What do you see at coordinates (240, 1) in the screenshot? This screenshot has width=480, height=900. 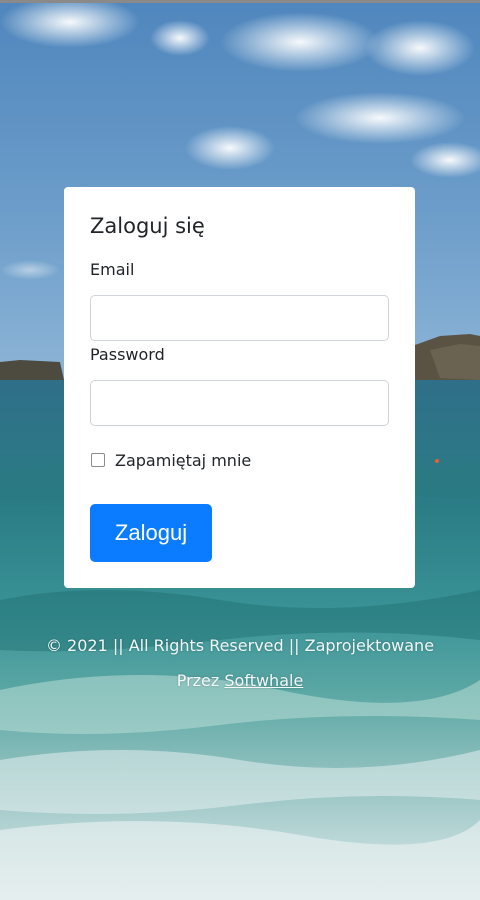 I see `top-border` at bounding box center [240, 1].